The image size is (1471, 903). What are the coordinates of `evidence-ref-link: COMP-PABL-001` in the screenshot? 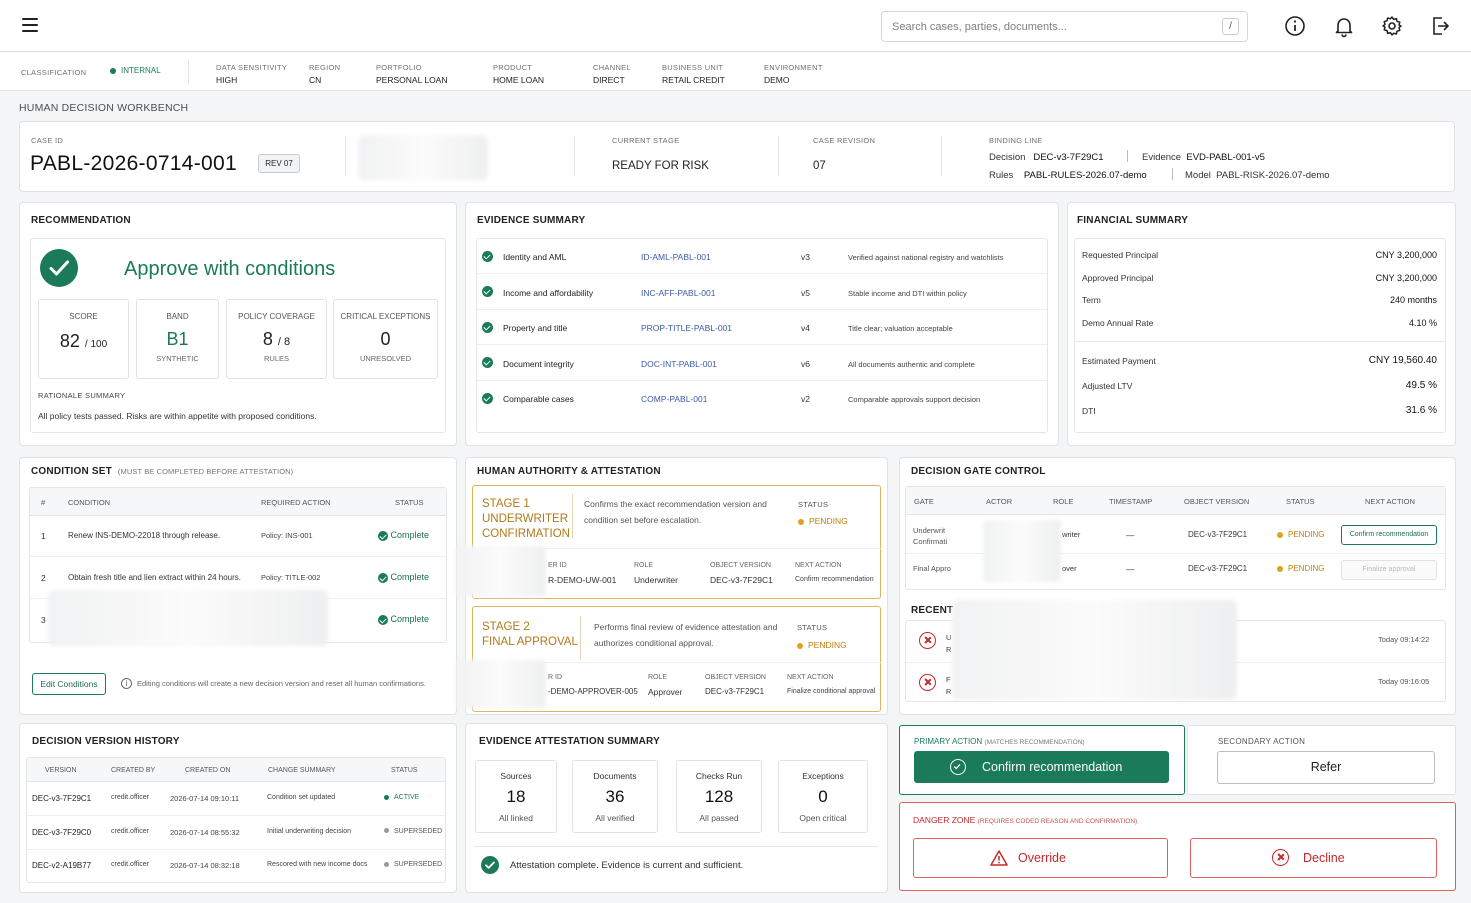 It's located at (674, 399).